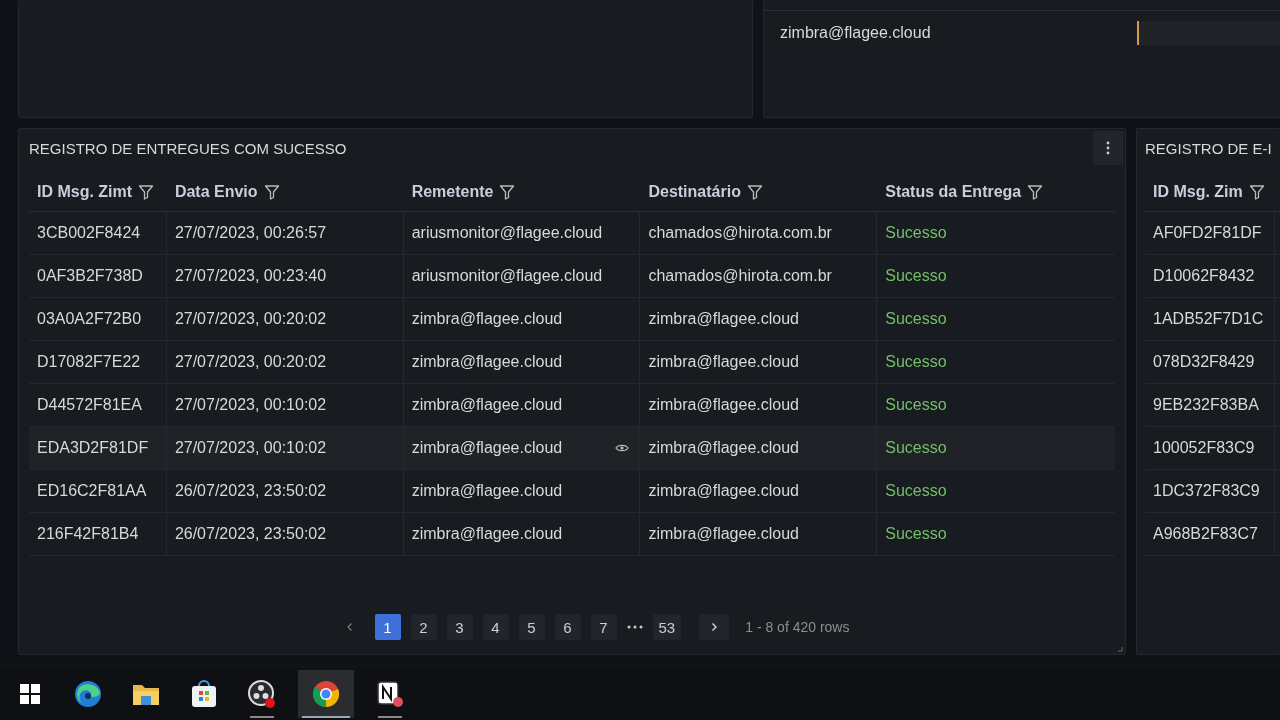  What do you see at coordinates (423, 627) in the screenshot?
I see `page-button: 2` at bounding box center [423, 627].